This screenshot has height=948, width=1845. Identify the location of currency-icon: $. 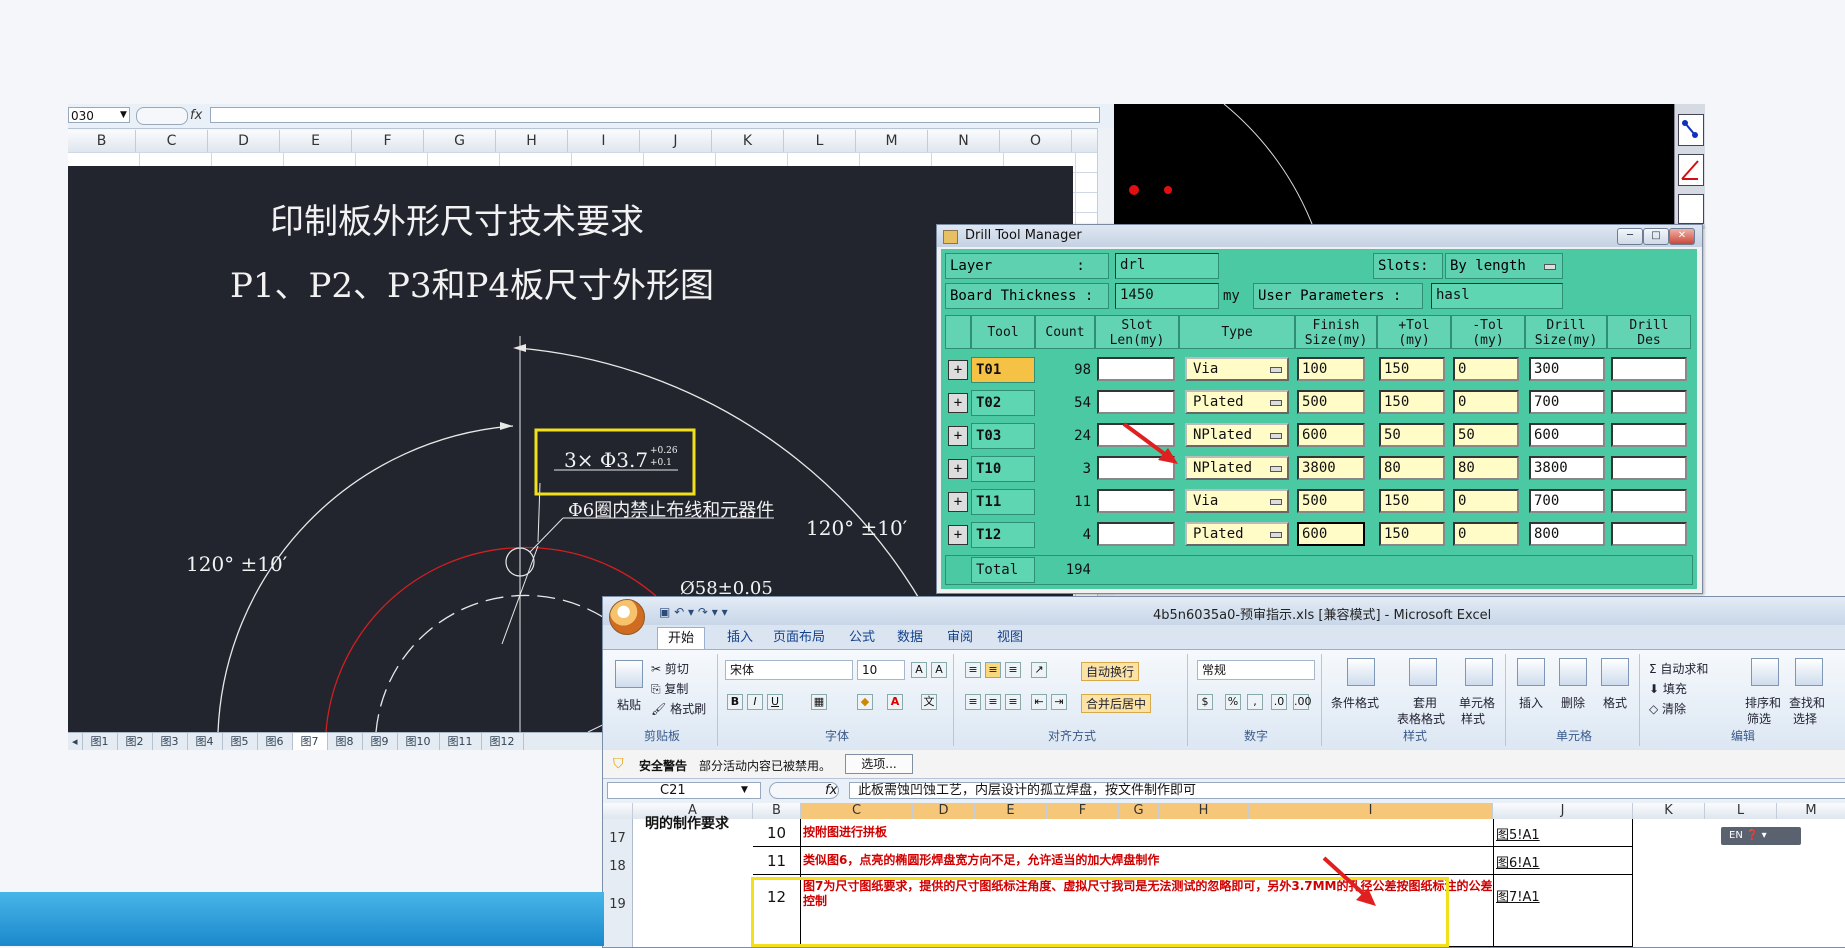
(1205, 702).